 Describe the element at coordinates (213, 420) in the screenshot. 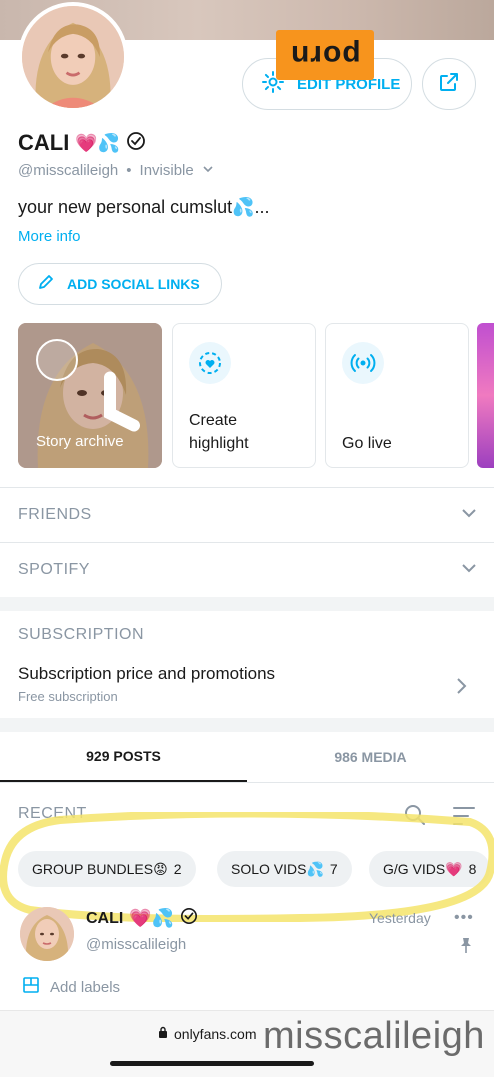

I see `create-highlight-line1: Create` at that location.